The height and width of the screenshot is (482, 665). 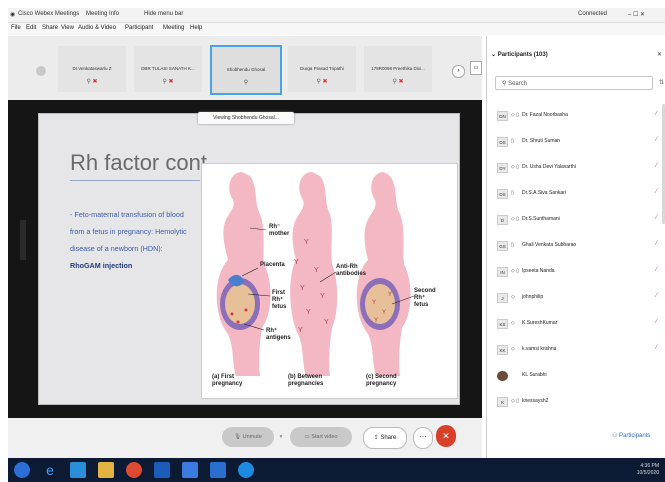 What do you see at coordinates (502, 402) in the screenshot?
I see `avatar: K` at bounding box center [502, 402].